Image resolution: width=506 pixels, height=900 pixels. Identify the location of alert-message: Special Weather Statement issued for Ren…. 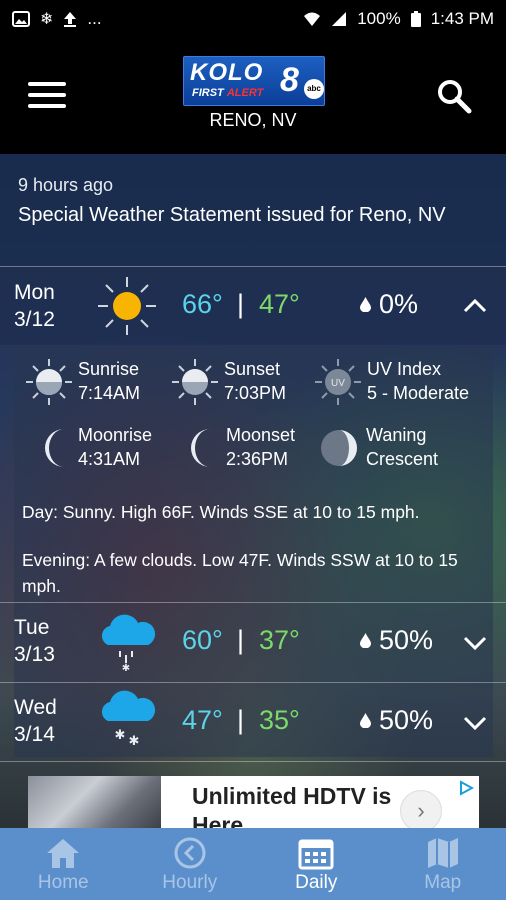
(232, 215).